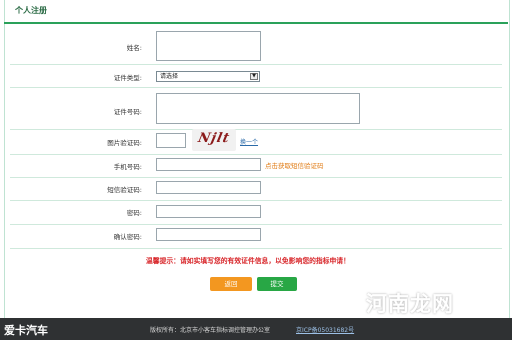 Image resolution: width=512 pixels, height=340 pixels. I want to click on watermark-text: 河南龙网, so click(410, 304).